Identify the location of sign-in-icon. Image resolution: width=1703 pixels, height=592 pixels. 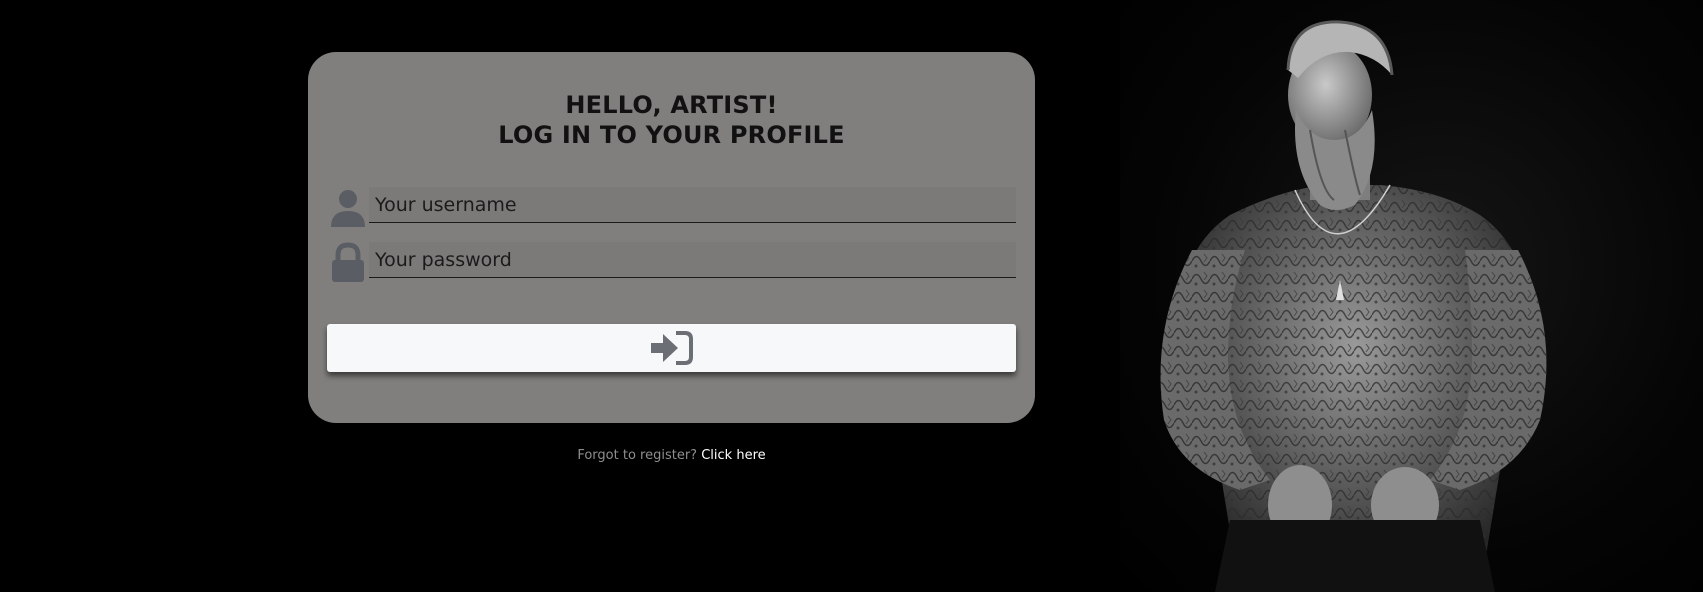
(672, 348).